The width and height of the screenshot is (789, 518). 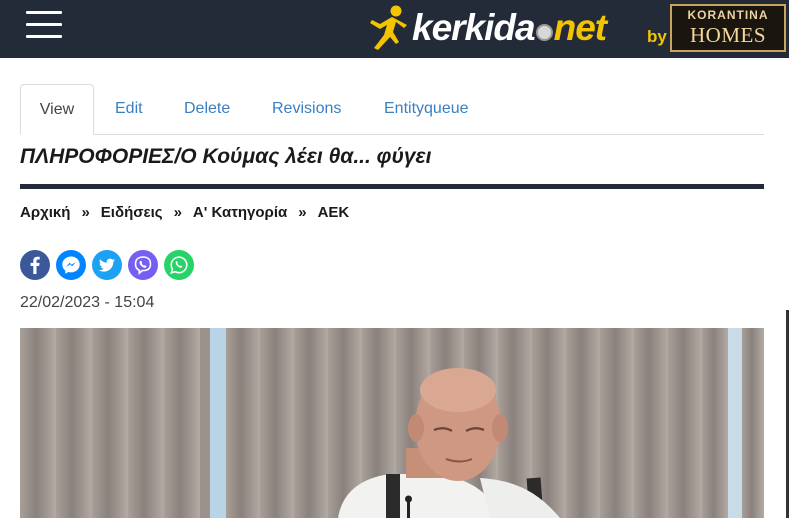 What do you see at coordinates (207, 109) in the screenshot?
I see `tab-delete: Delete` at bounding box center [207, 109].